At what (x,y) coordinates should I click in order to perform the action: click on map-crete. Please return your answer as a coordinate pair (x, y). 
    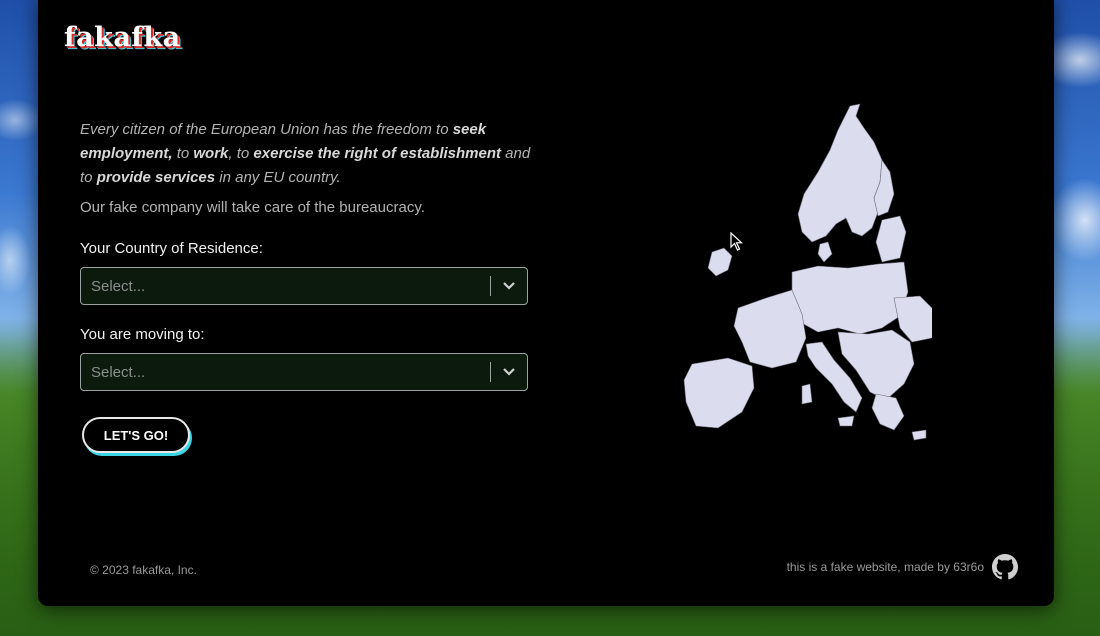
    Looking at the image, I should click on (919, 435).